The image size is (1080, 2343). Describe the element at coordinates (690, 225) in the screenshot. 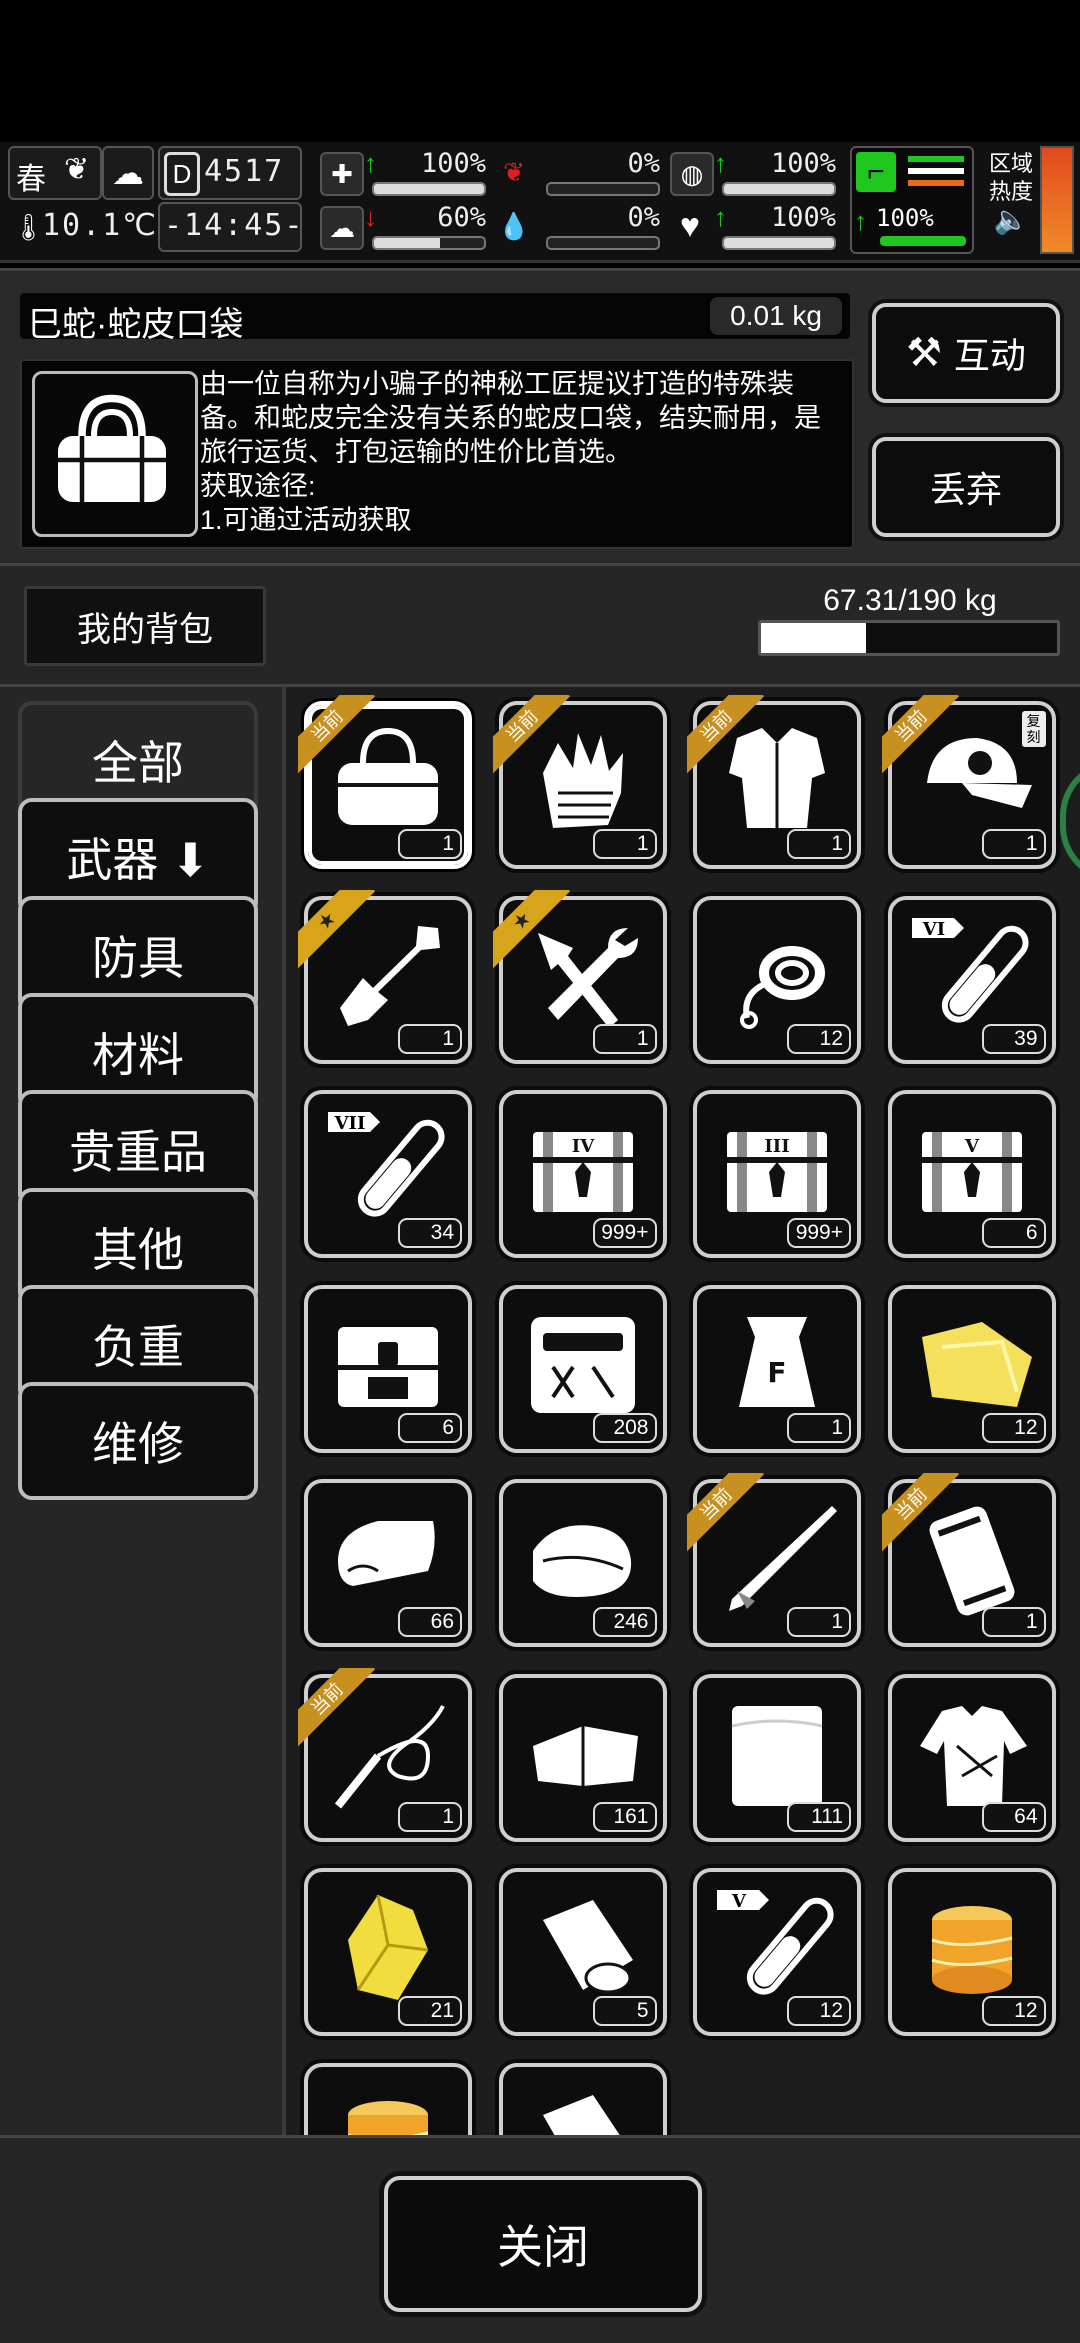

I see `heart-icon: ♥` at that location.